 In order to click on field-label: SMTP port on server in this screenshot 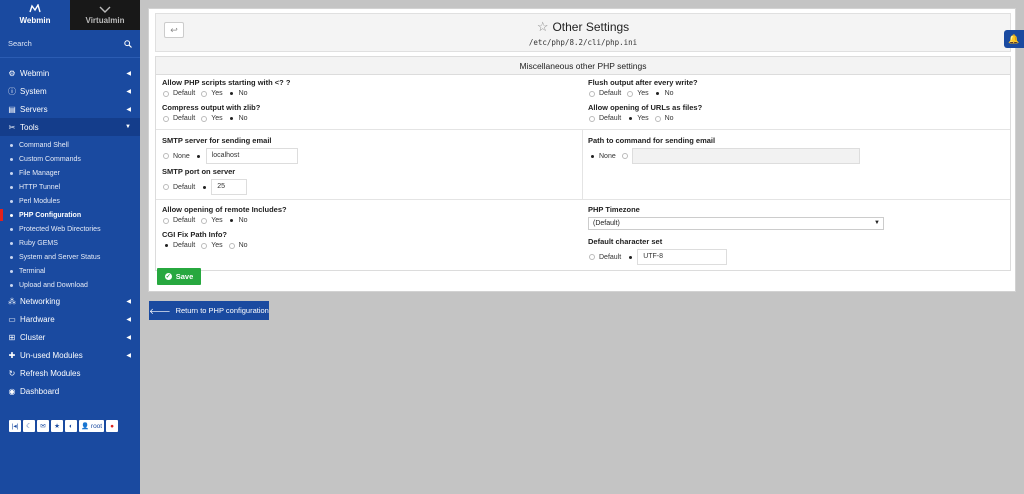, I will do `click(199, 171)`.